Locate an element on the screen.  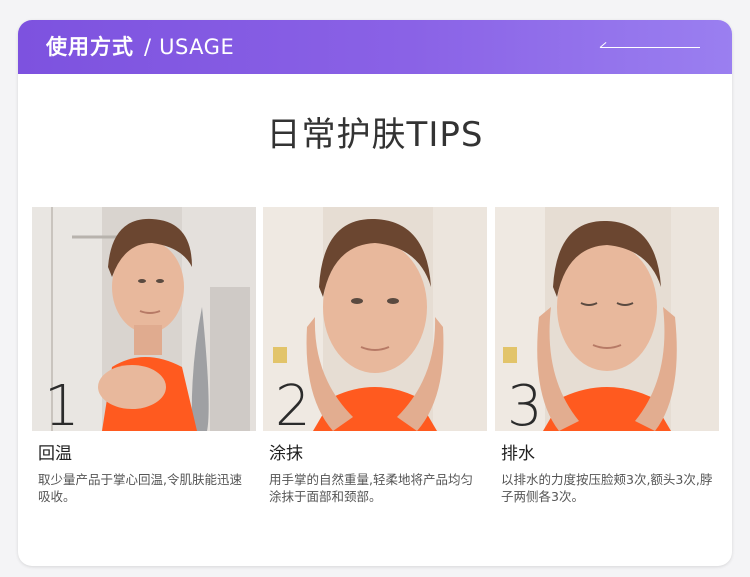
step-3-title: 排水 is located at coordinates (518, 454).